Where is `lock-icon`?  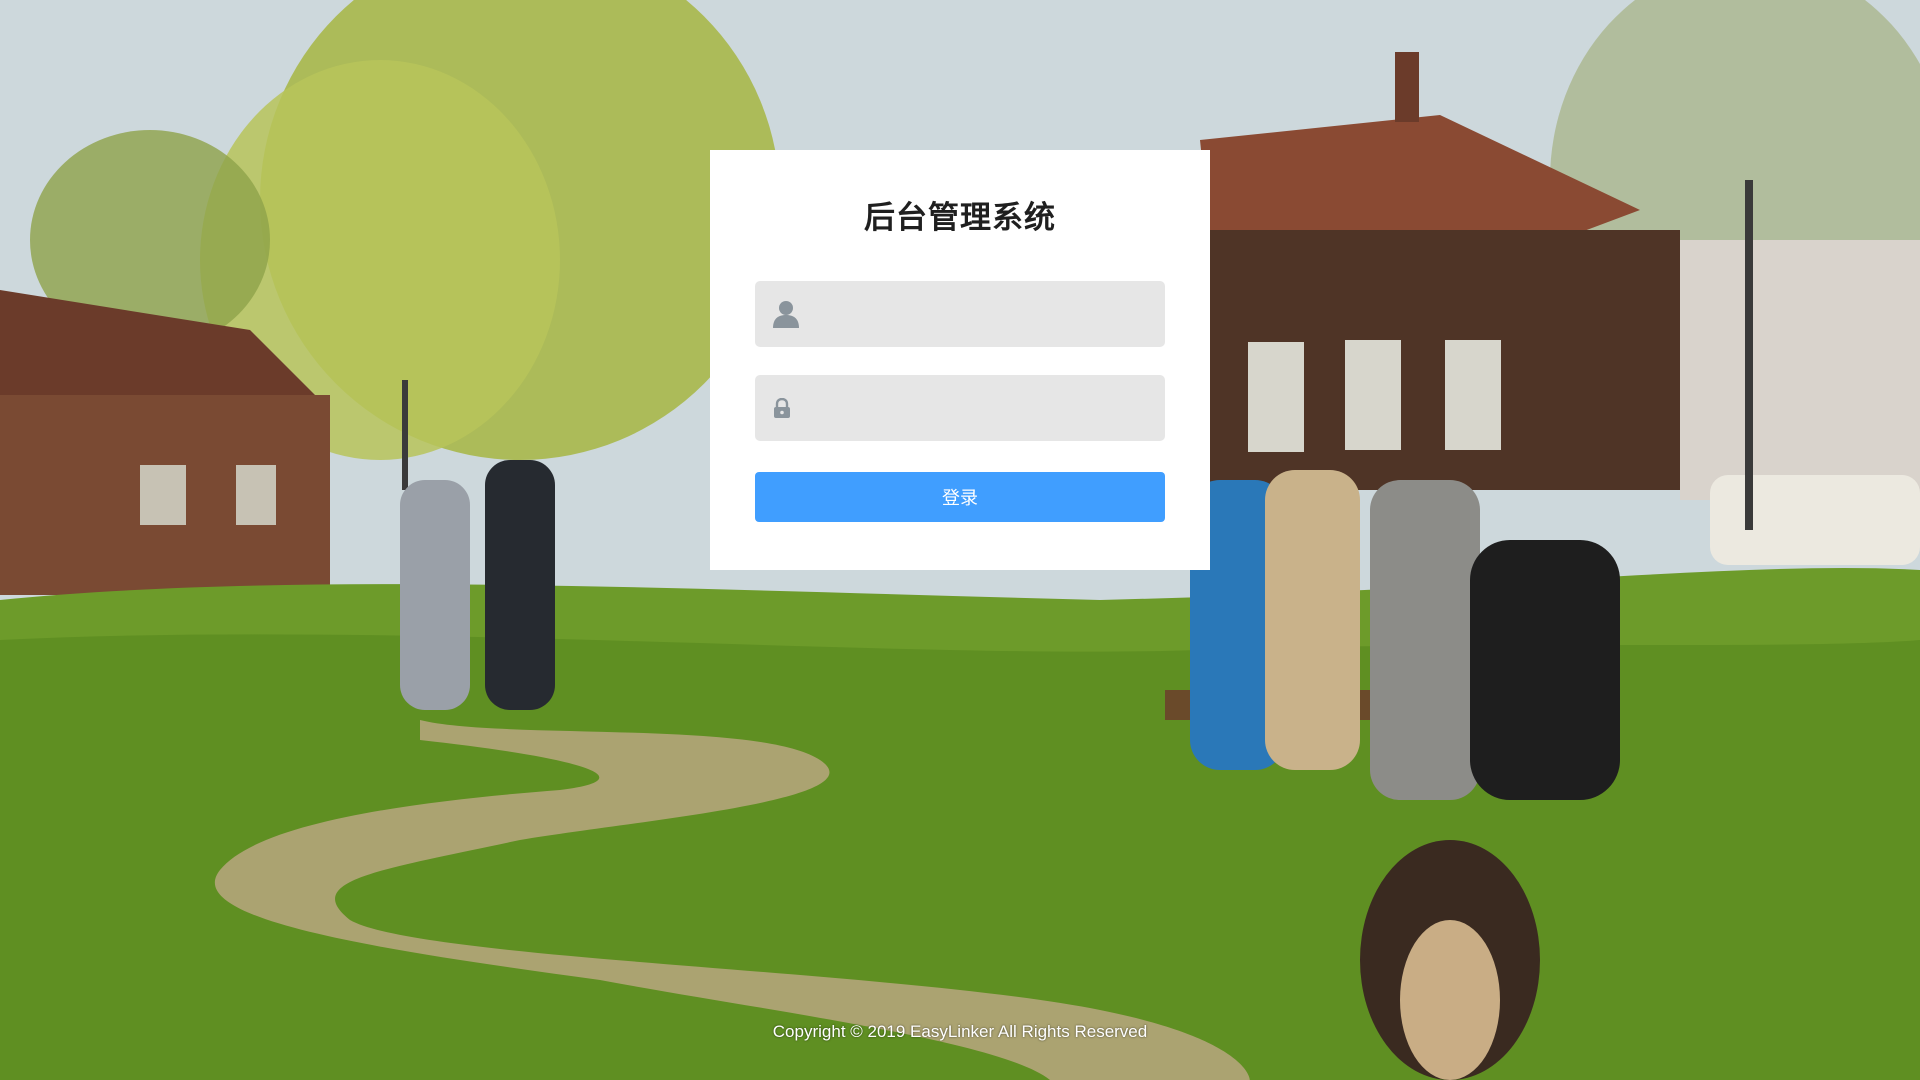 lock-icon is located at coordinates (782, 408).